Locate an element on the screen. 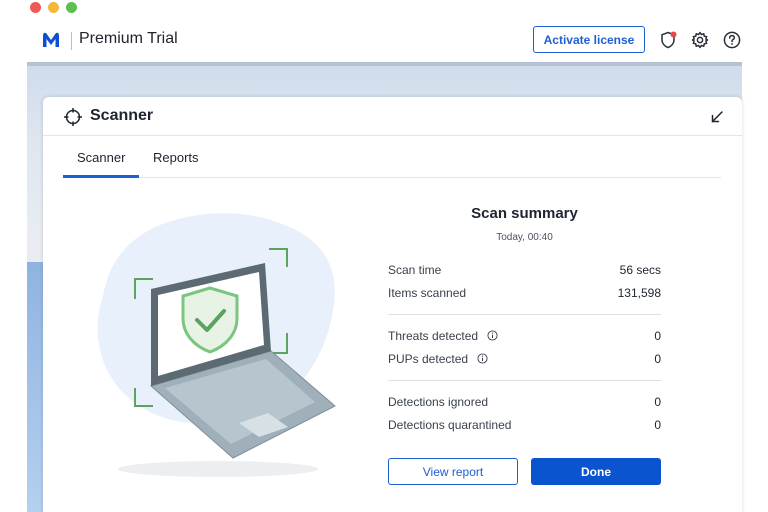  row-label: Detections quarantined is located at coordinates (450, 424).